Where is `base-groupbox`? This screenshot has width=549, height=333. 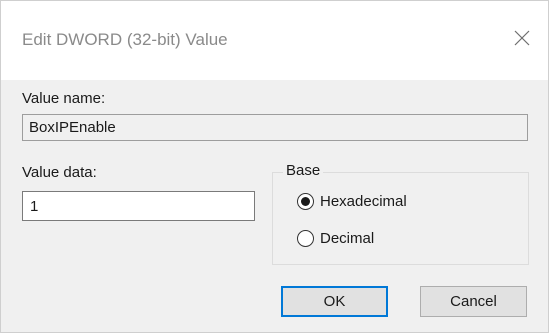
base-groupbox is located at coordinates (400, 218).